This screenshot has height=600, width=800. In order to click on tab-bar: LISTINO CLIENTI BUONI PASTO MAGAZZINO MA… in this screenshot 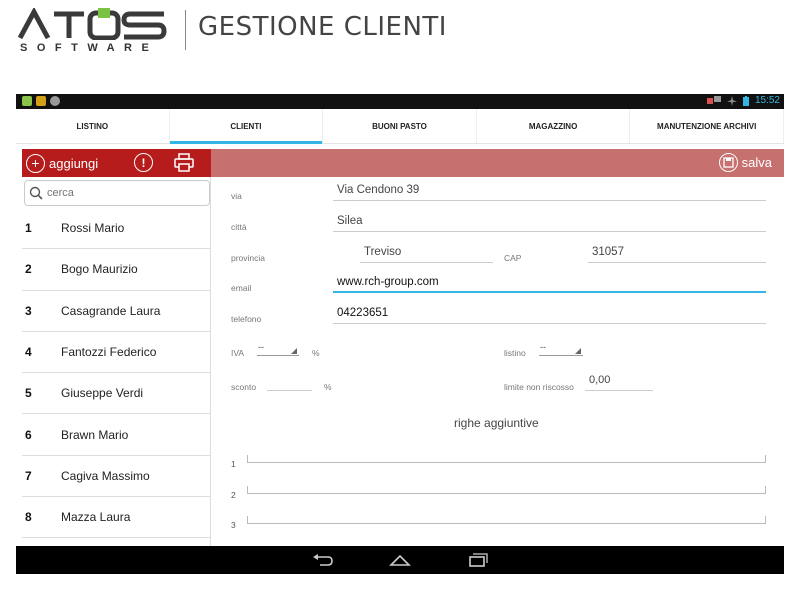, I will do `click(400, 126)`.